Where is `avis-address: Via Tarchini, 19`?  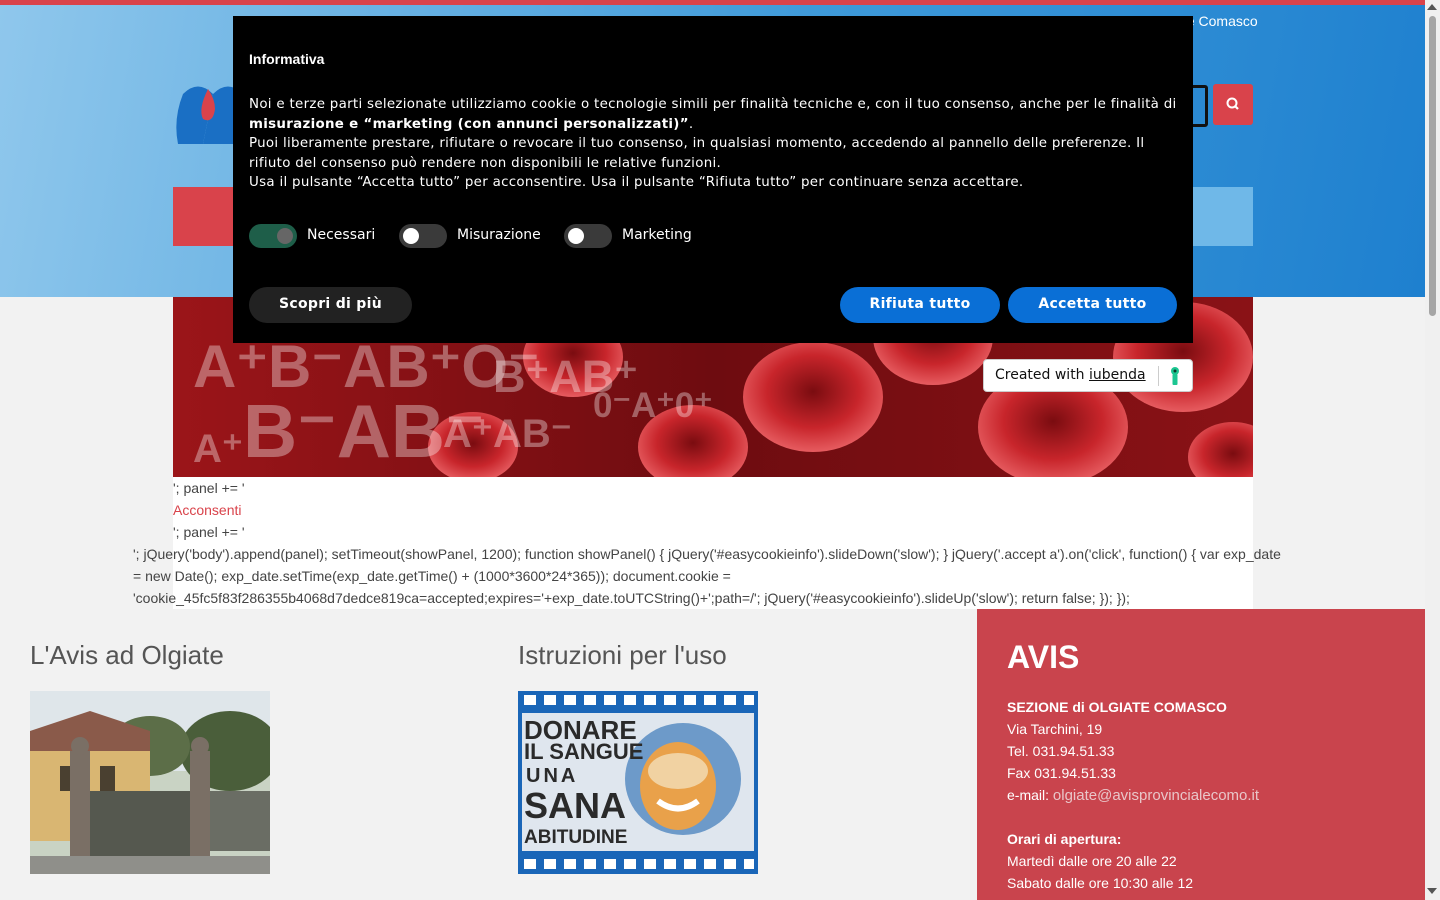
avis-address: Via Tarchini, 19 is located at coordinates (1055, 729).